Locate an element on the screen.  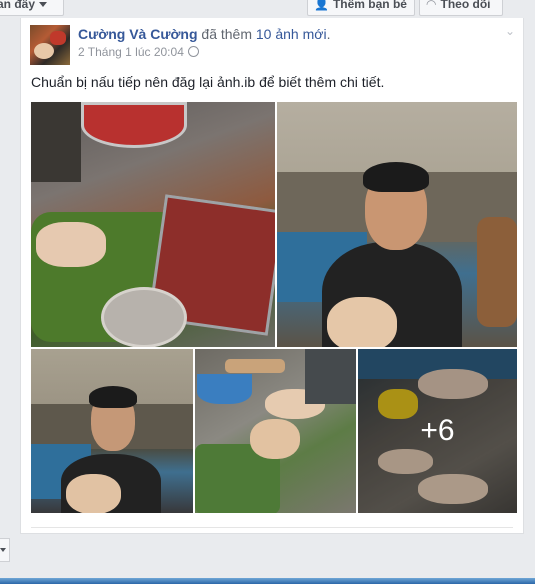
post-menu-chevron-down-icon: ⌄ is located at coordinates (510, 31).